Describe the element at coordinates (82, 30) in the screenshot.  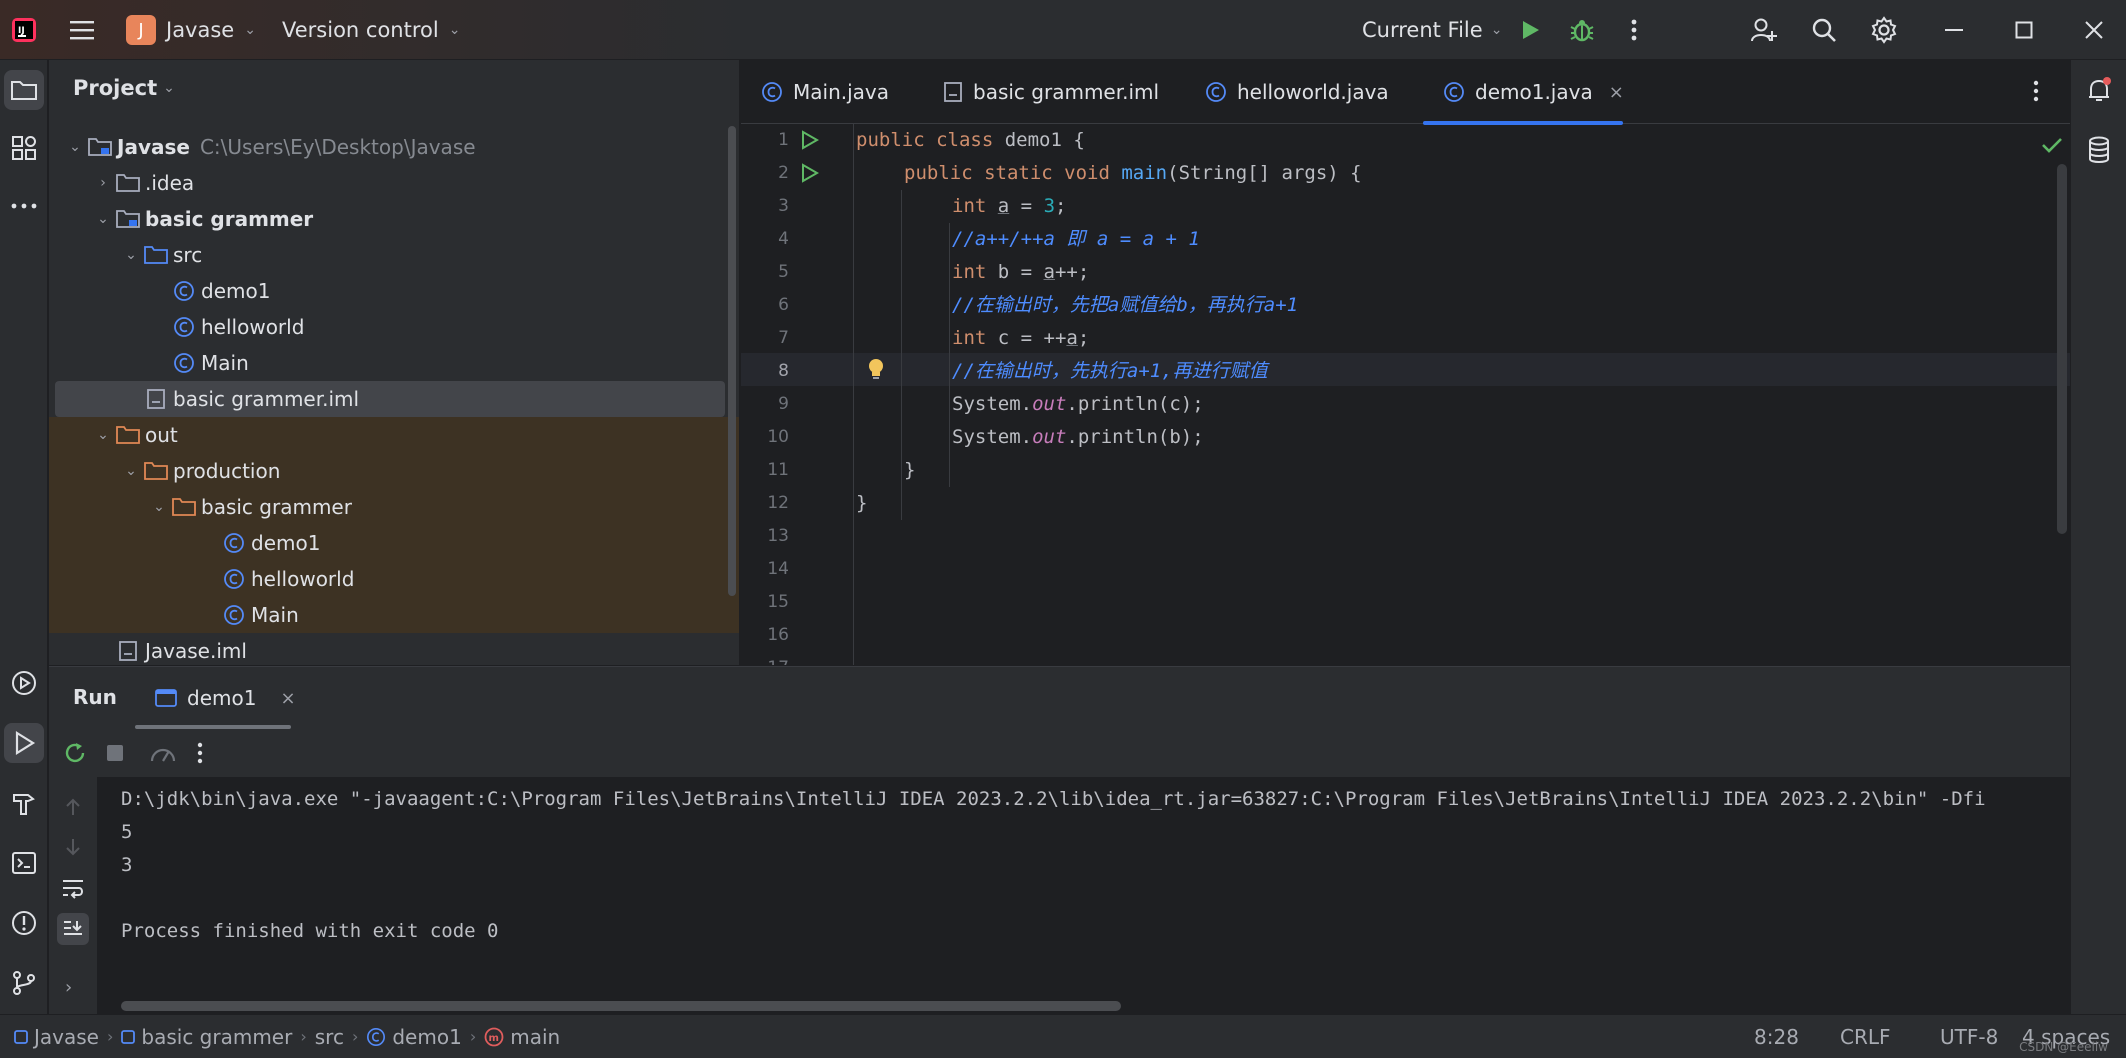
I see `main-menu-icon` at that location.